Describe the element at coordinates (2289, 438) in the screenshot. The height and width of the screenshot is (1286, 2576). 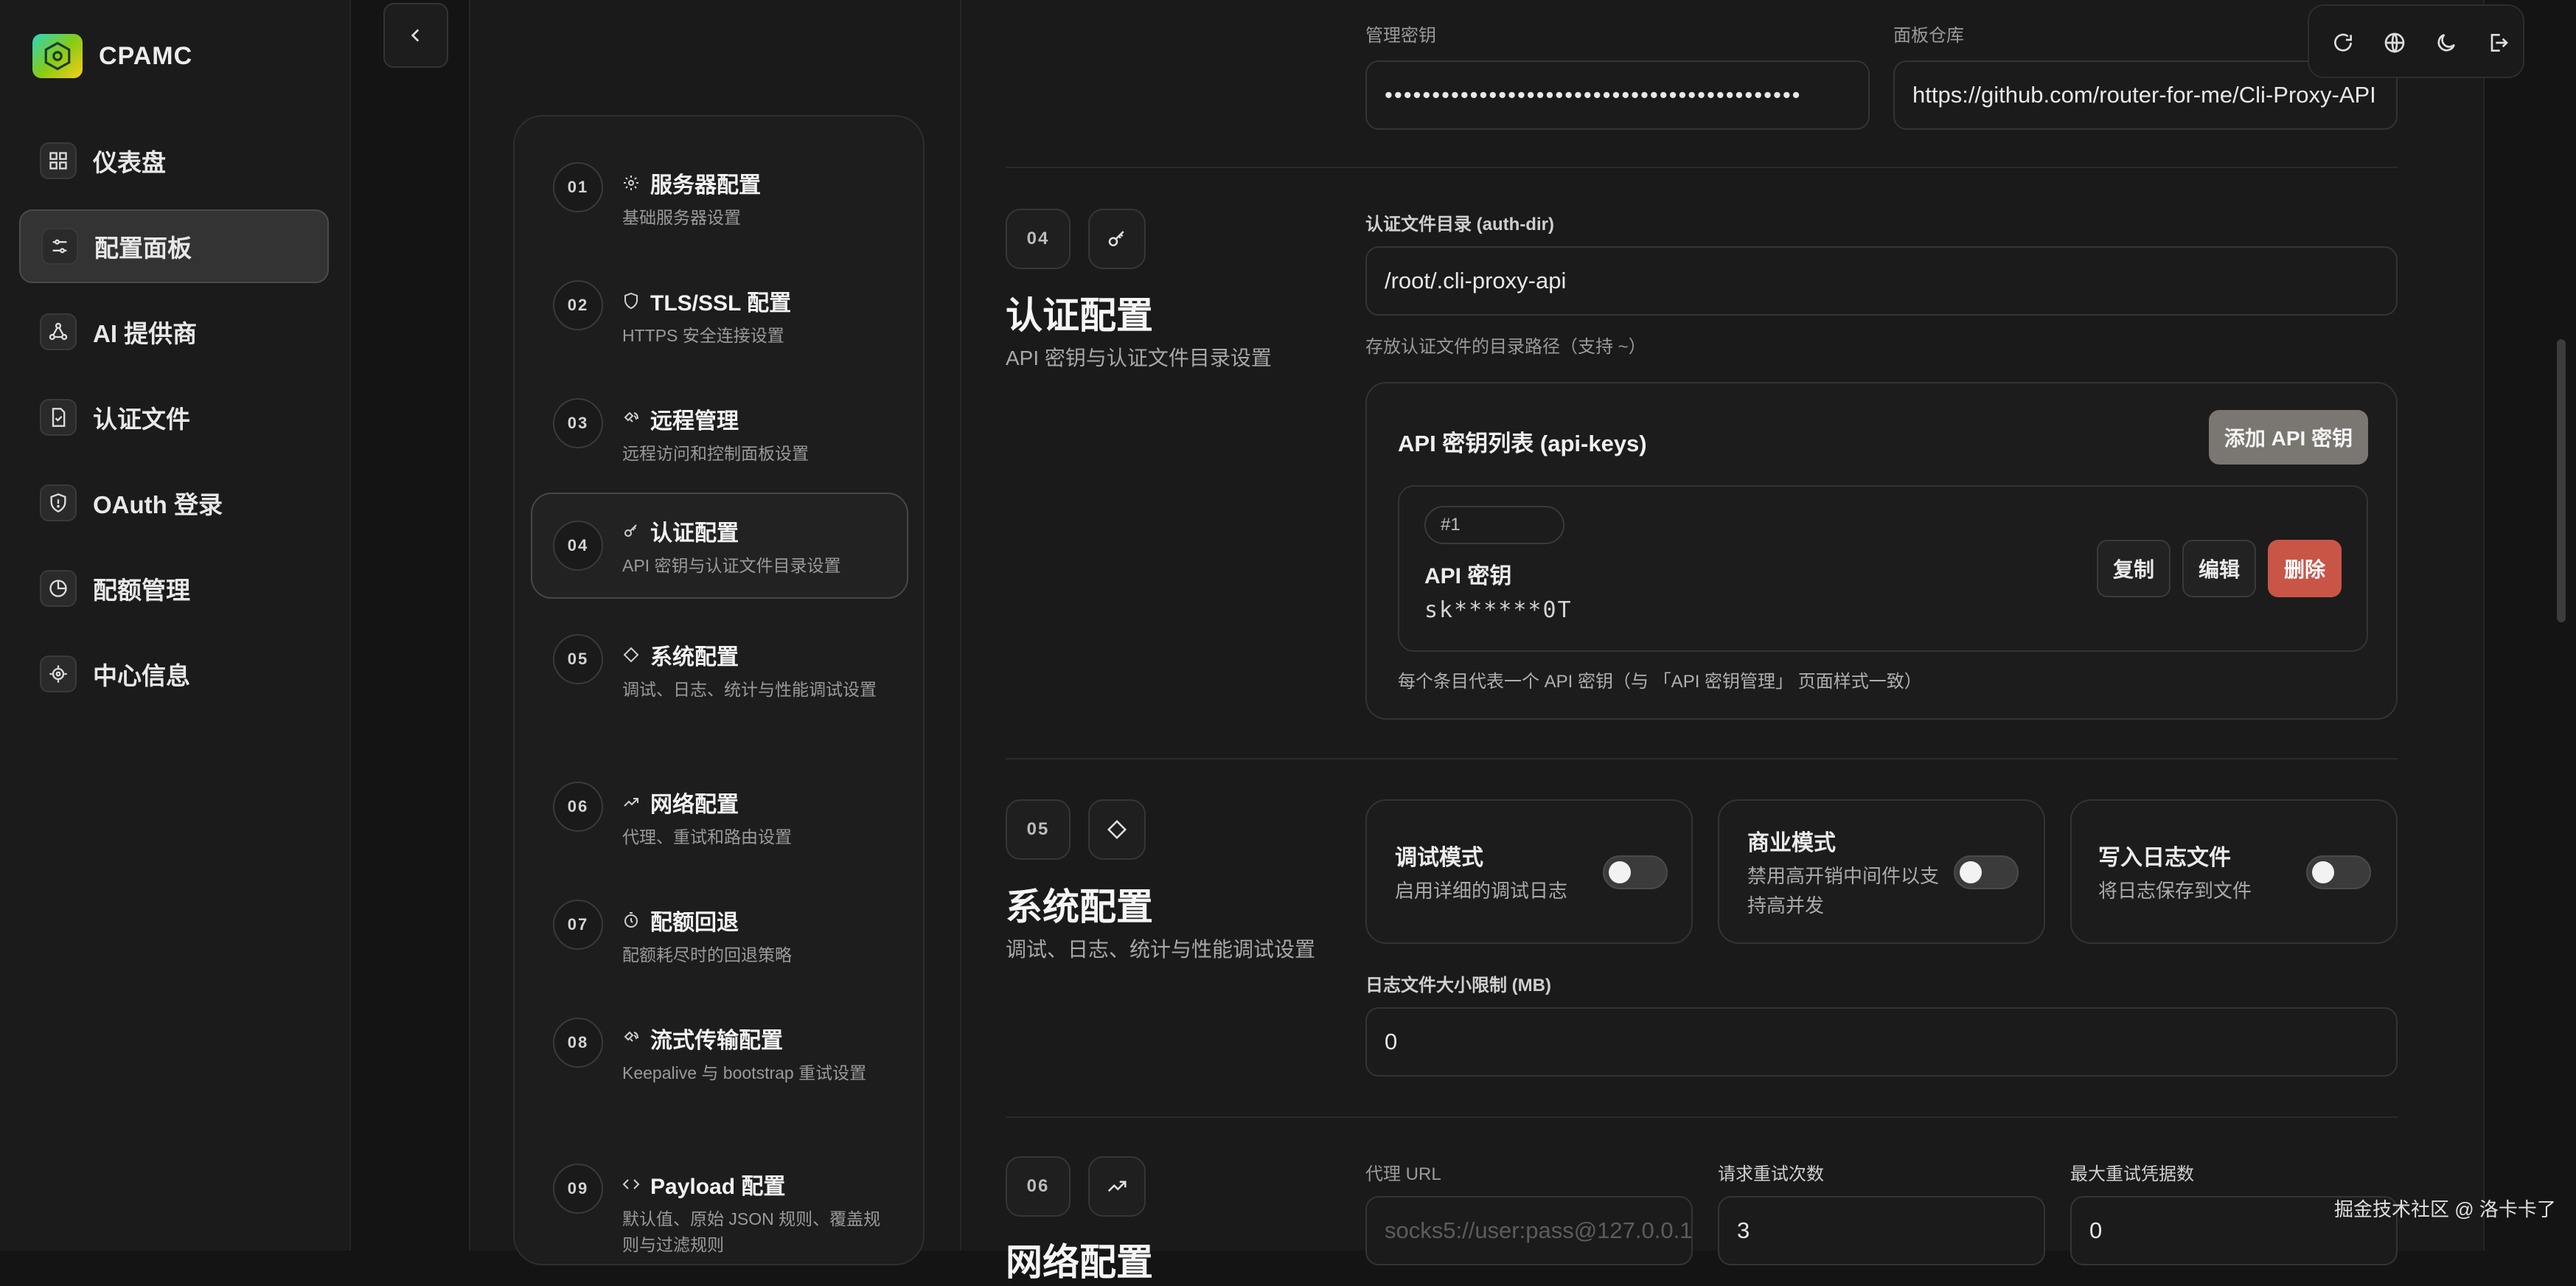
I see `add-api-key-button: 添加 API 密钥` at that location.